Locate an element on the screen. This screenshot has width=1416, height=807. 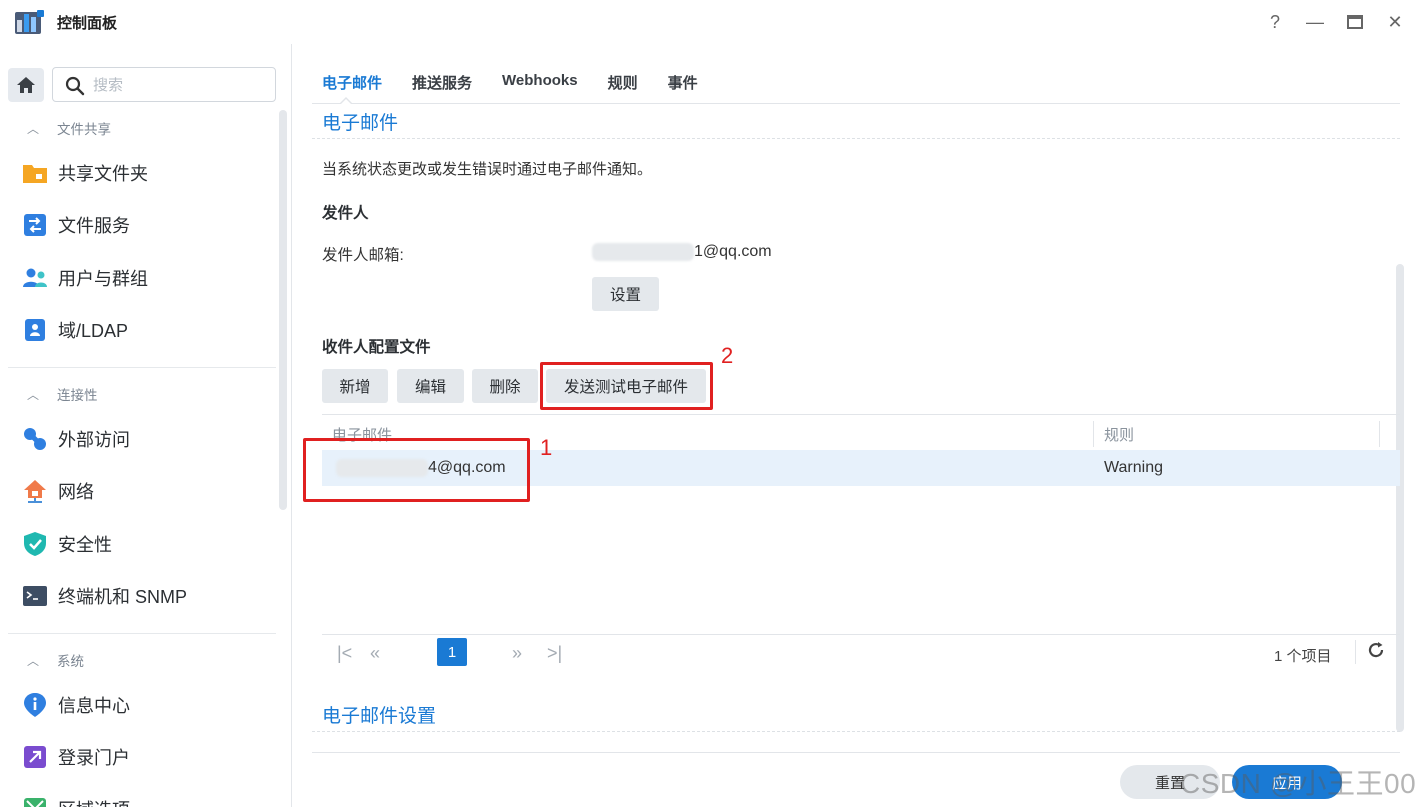
sidebar-item-terminal-snmp: 终端机和 SNMP is located at coordinates (104, 596).